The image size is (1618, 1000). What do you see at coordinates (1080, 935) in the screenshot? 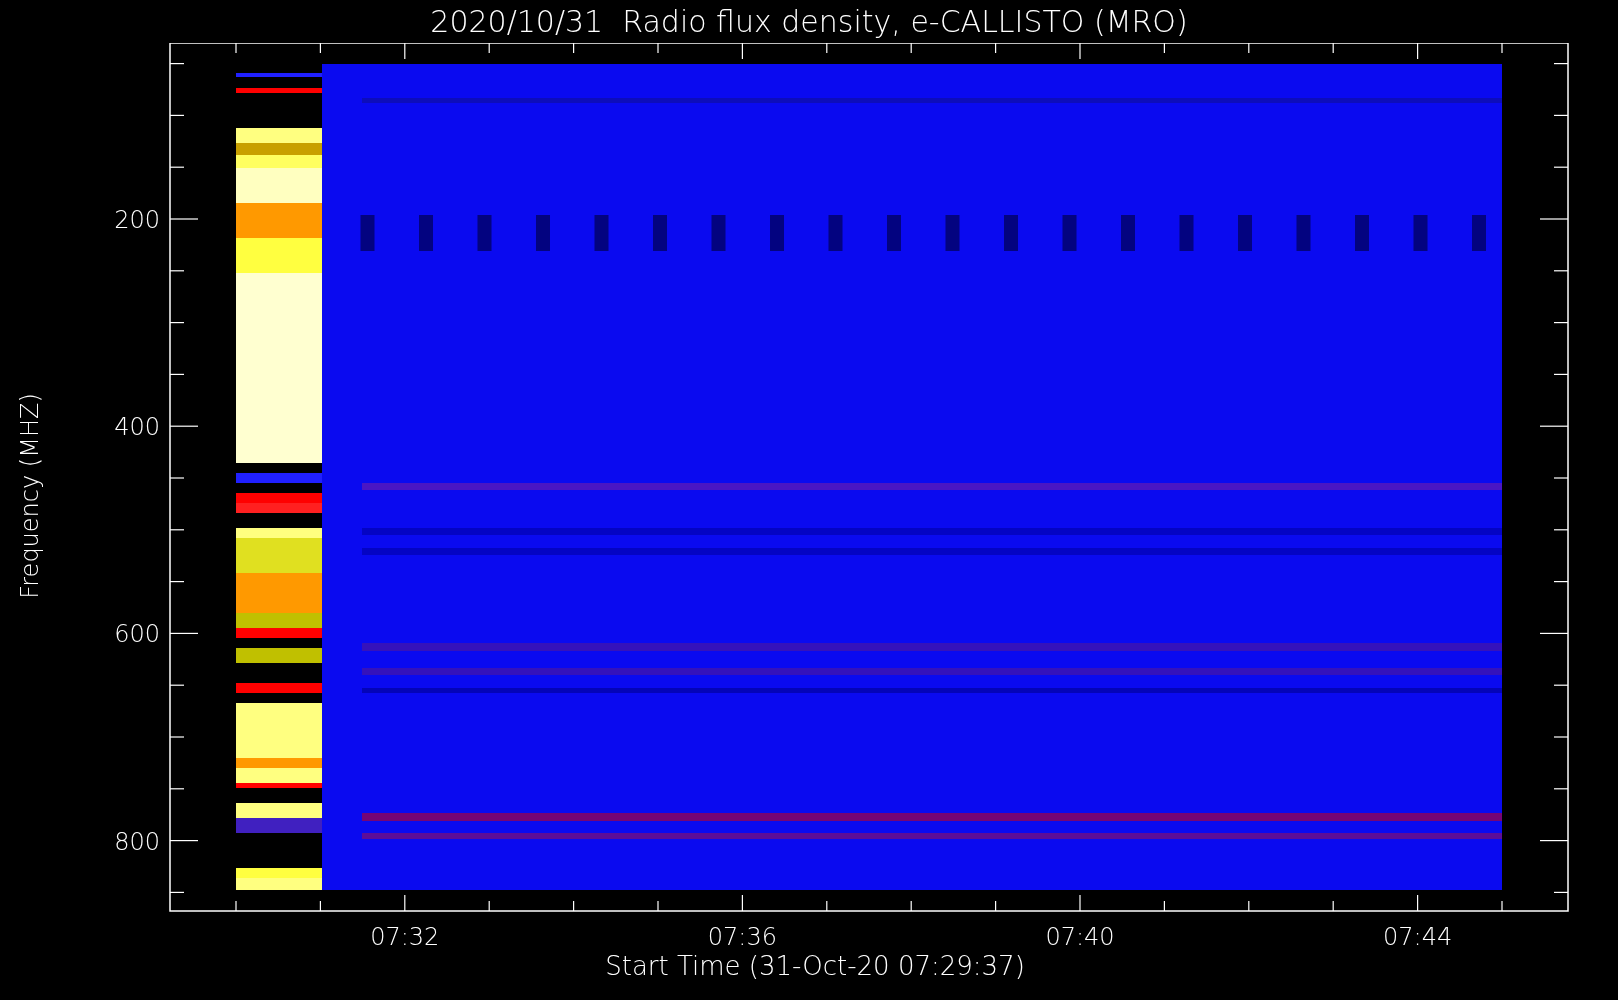
I see `x-tick-label: 07:40` at bounding box center [1080, 935].